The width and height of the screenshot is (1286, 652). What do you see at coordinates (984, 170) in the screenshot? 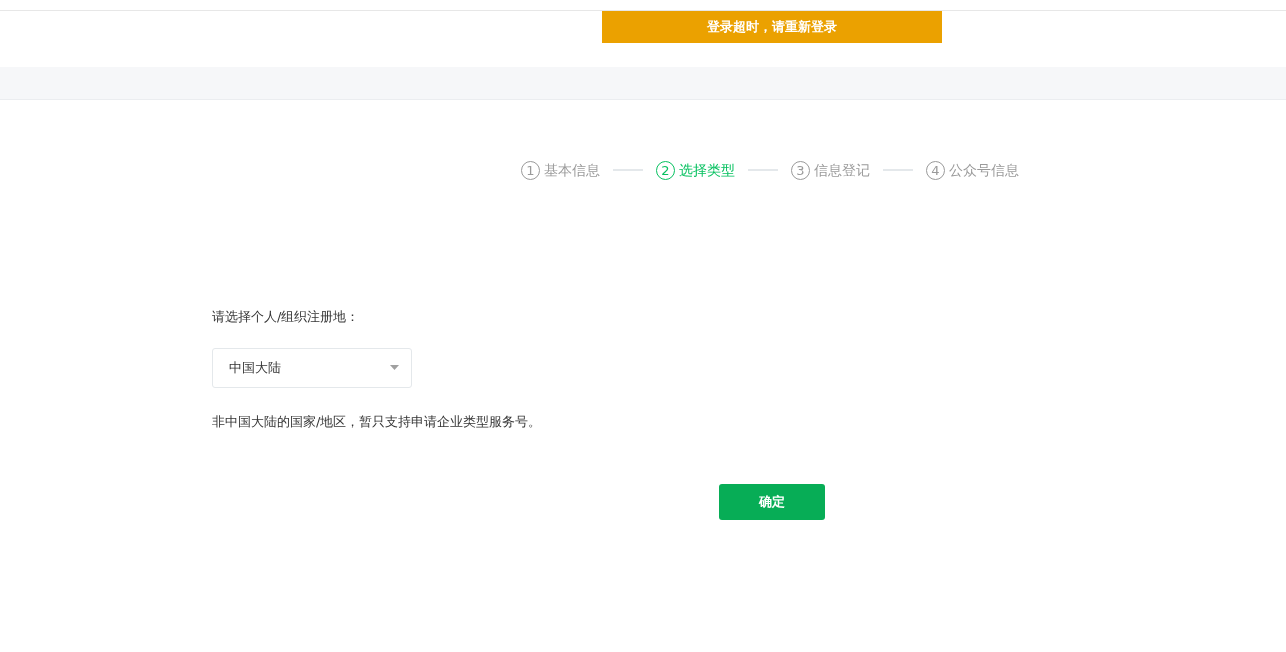
I see `step-label: 公众号信息` at bounding box center [984, 170].